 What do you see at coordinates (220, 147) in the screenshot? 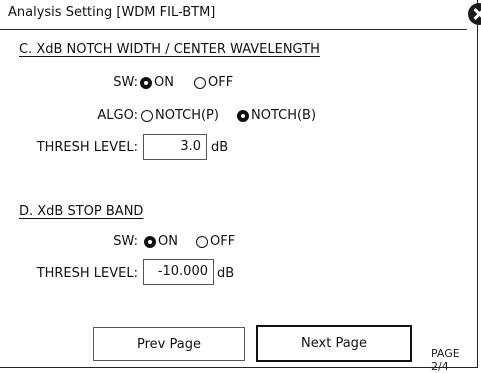
I see `section-c-thresh-unit: dB` at bounding box center [220, 147].